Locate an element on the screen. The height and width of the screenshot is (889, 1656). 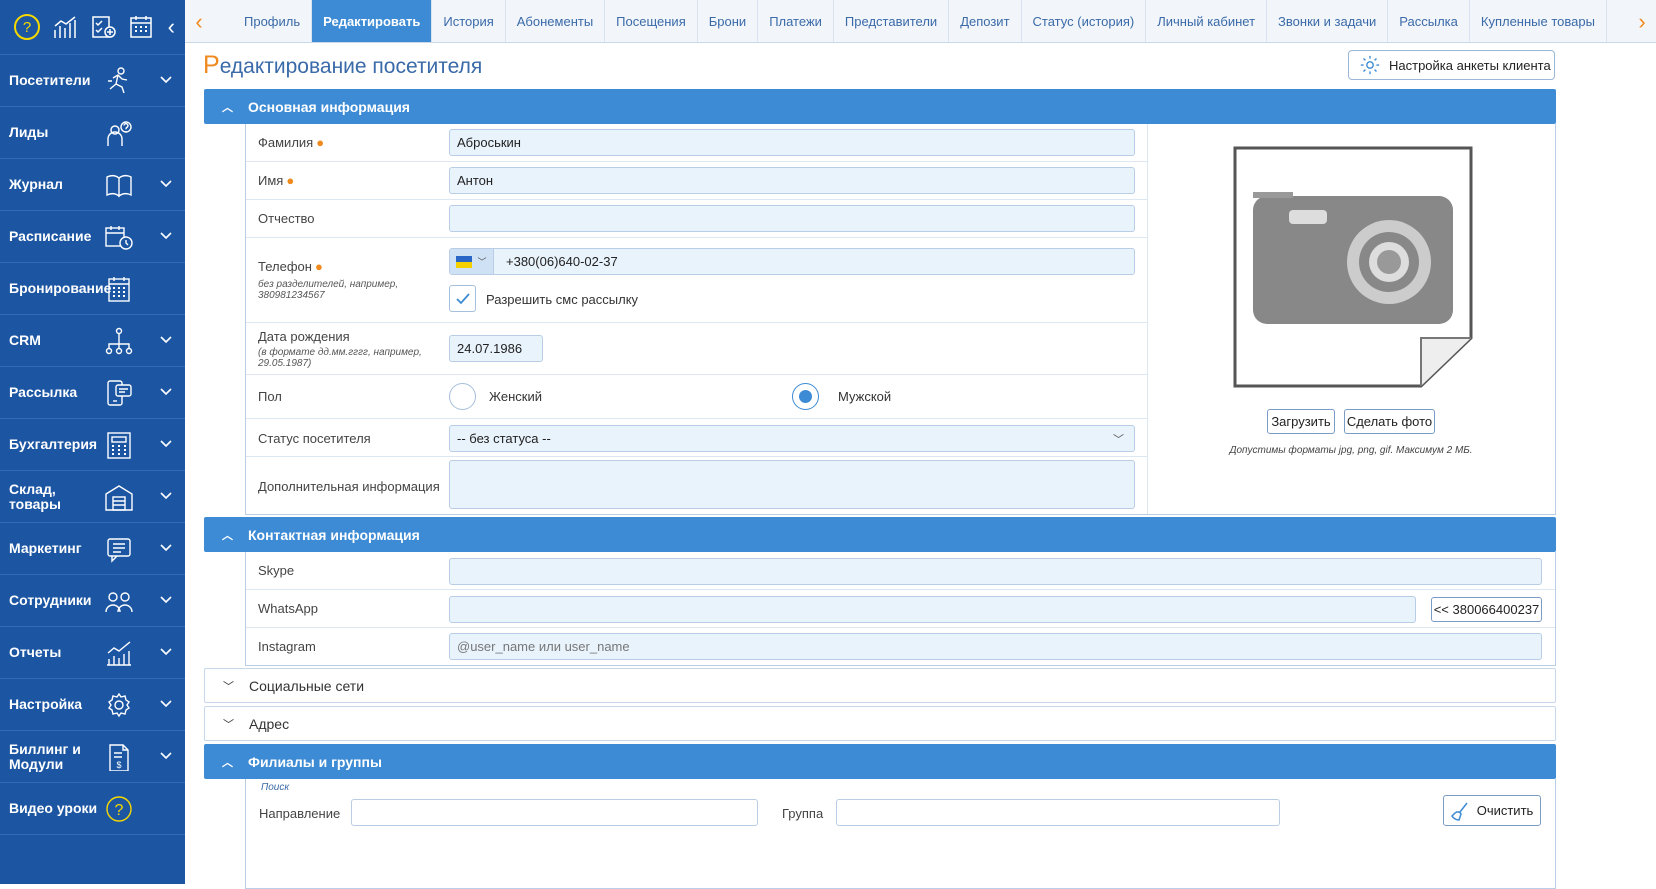
calendar-icon is located at coordinates (141, 27).